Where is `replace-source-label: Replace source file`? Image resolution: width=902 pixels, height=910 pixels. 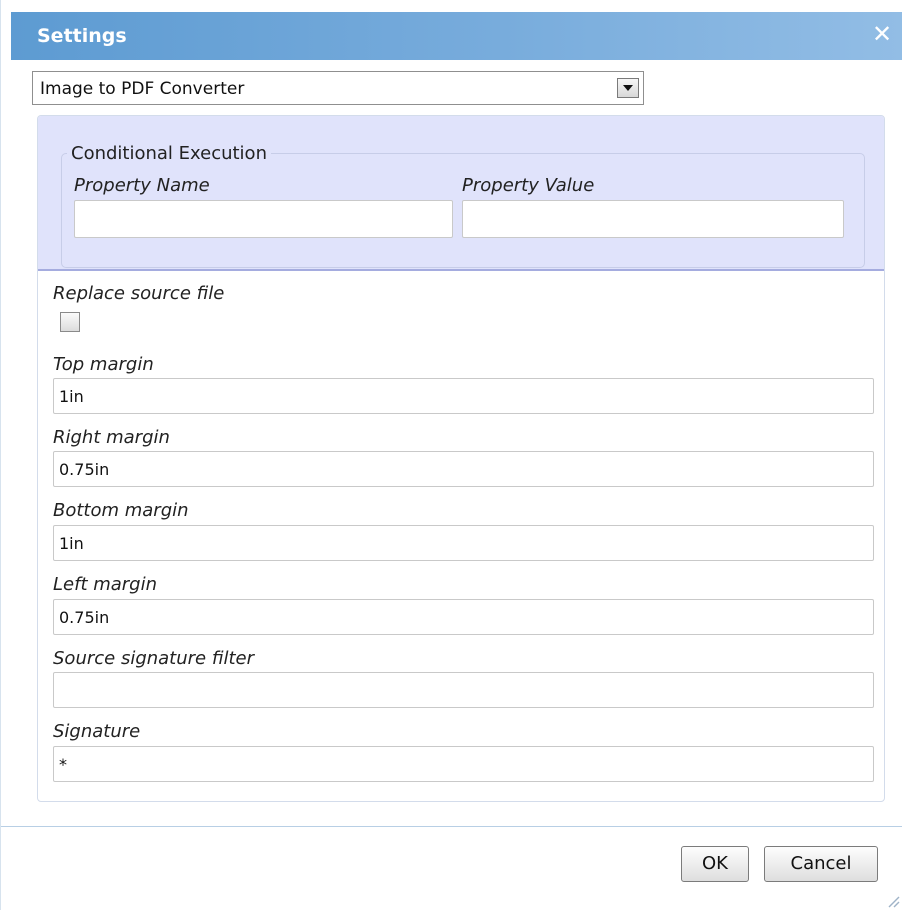 replace-source-label: Replace source file is located at coordinates (139, 293).